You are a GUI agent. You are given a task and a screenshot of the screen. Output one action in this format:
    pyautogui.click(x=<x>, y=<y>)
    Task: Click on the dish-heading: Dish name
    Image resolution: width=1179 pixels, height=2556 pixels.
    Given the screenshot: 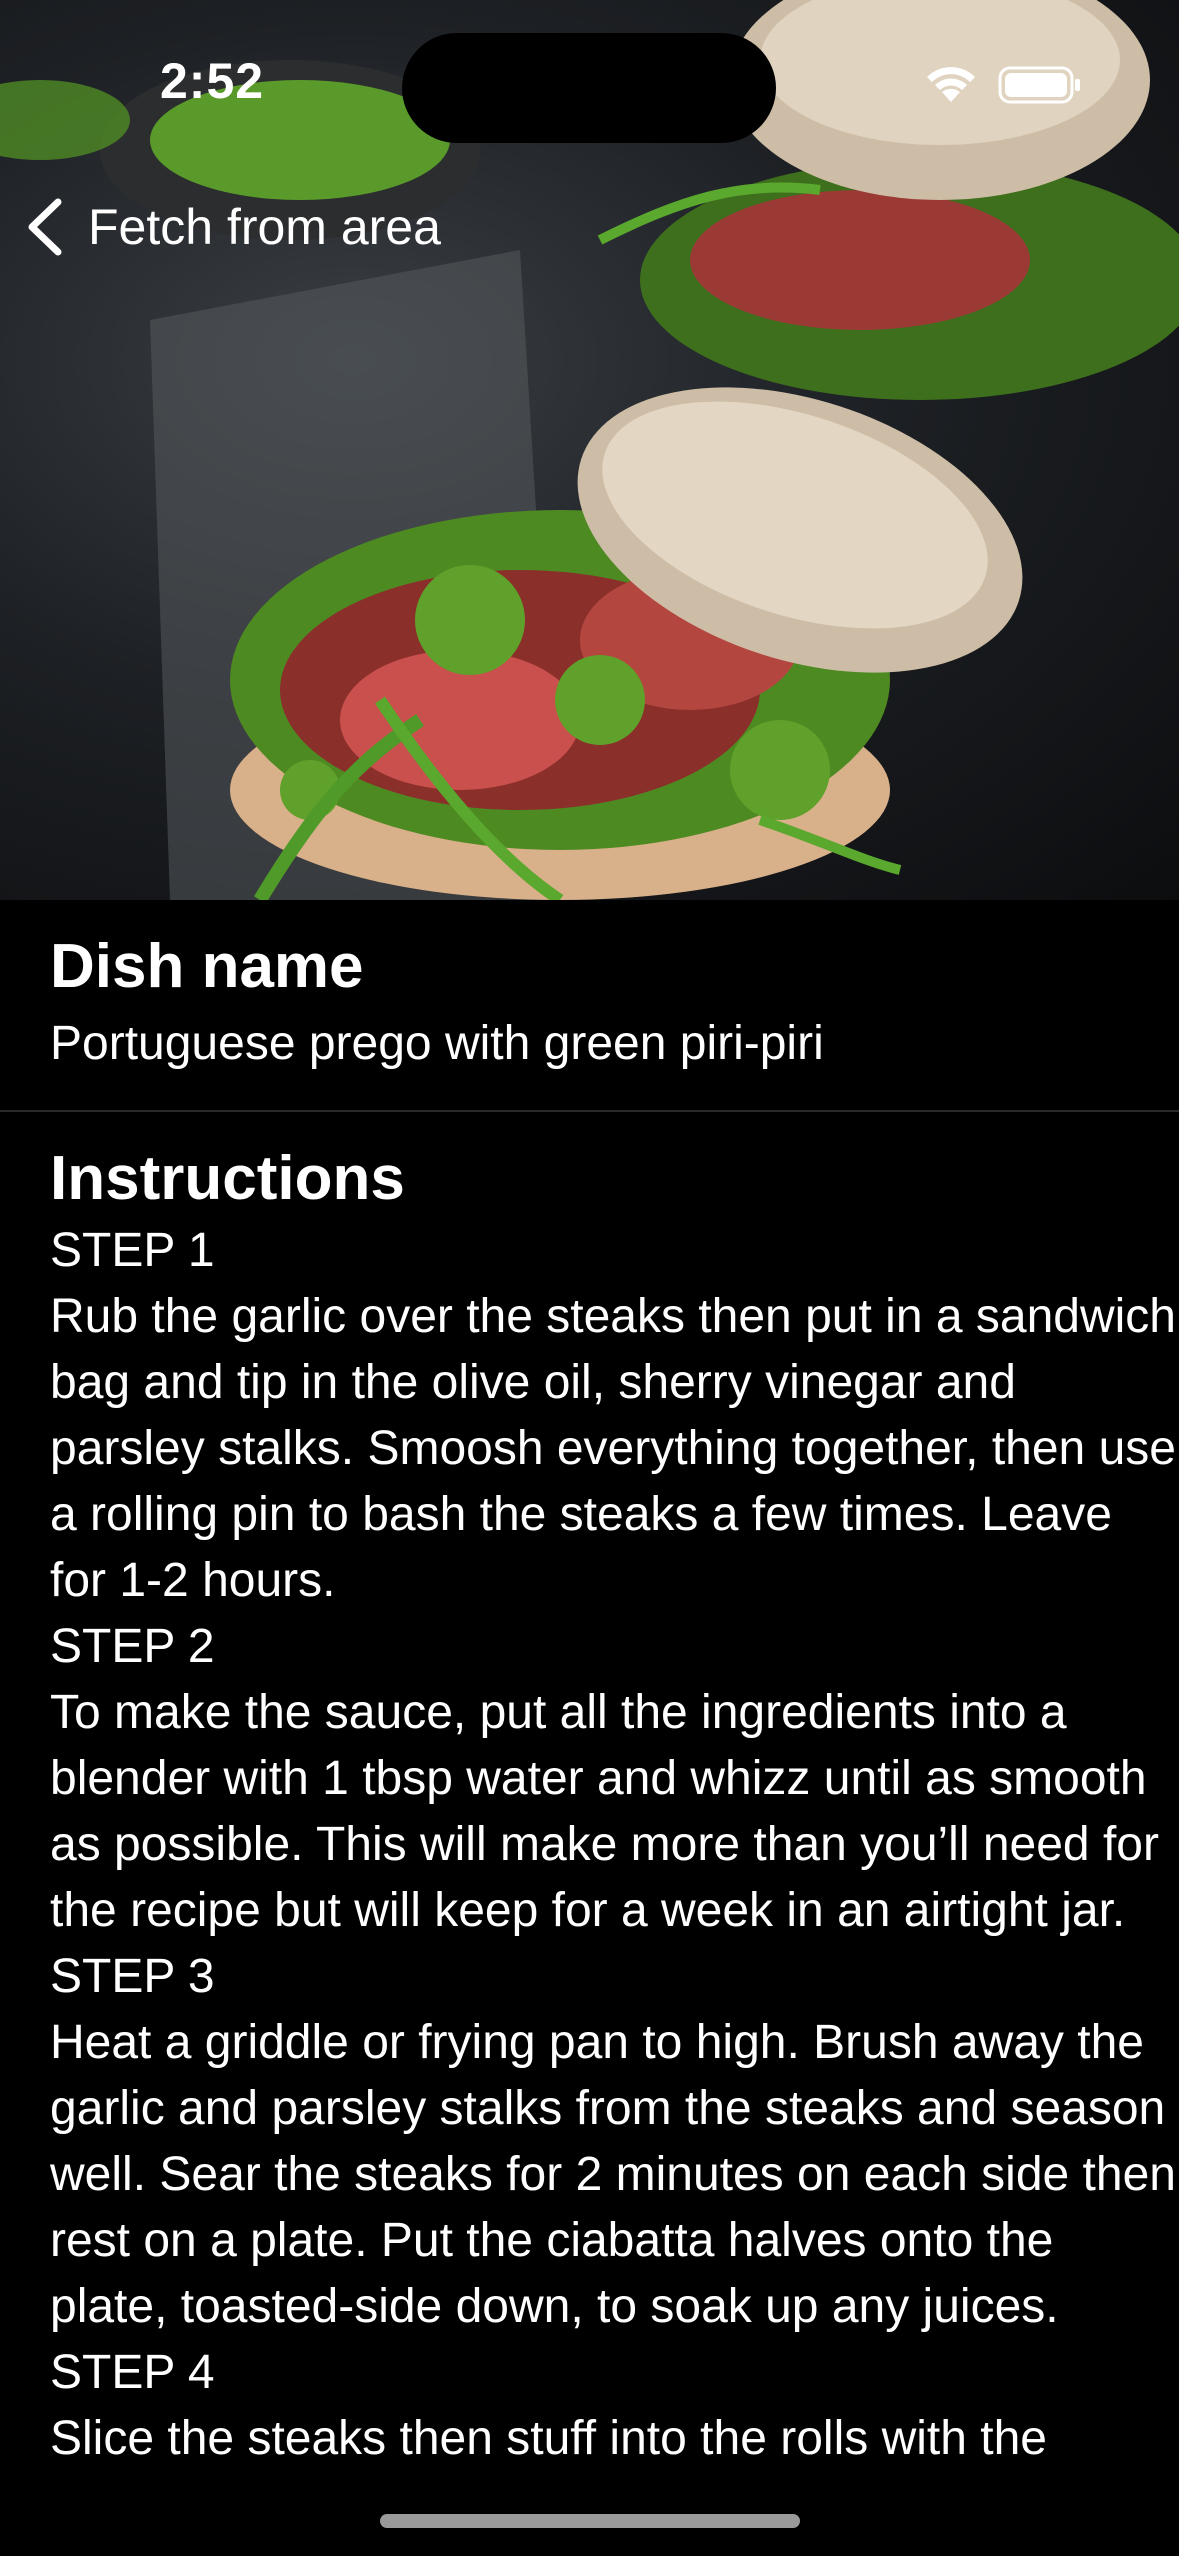 What is the action you would take?
    pyautogui.click(x=207, y=966)
    